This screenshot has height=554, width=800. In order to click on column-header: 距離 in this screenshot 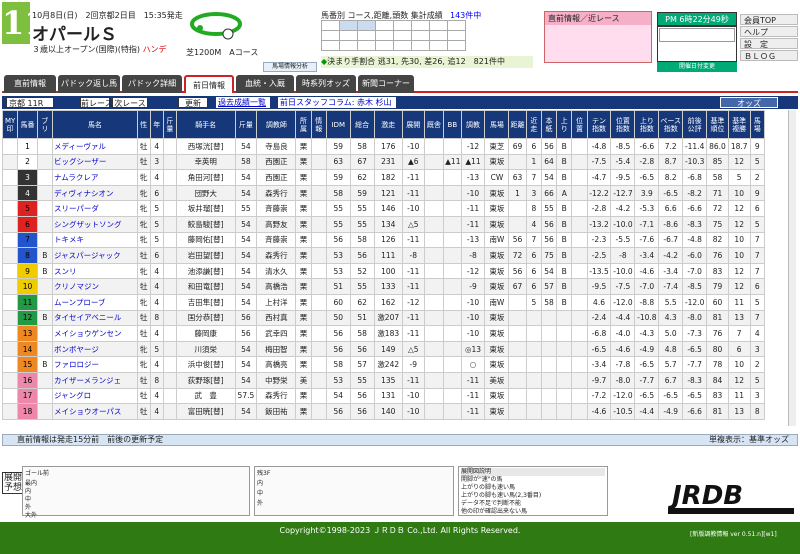, I will do `click(517, 124)`.